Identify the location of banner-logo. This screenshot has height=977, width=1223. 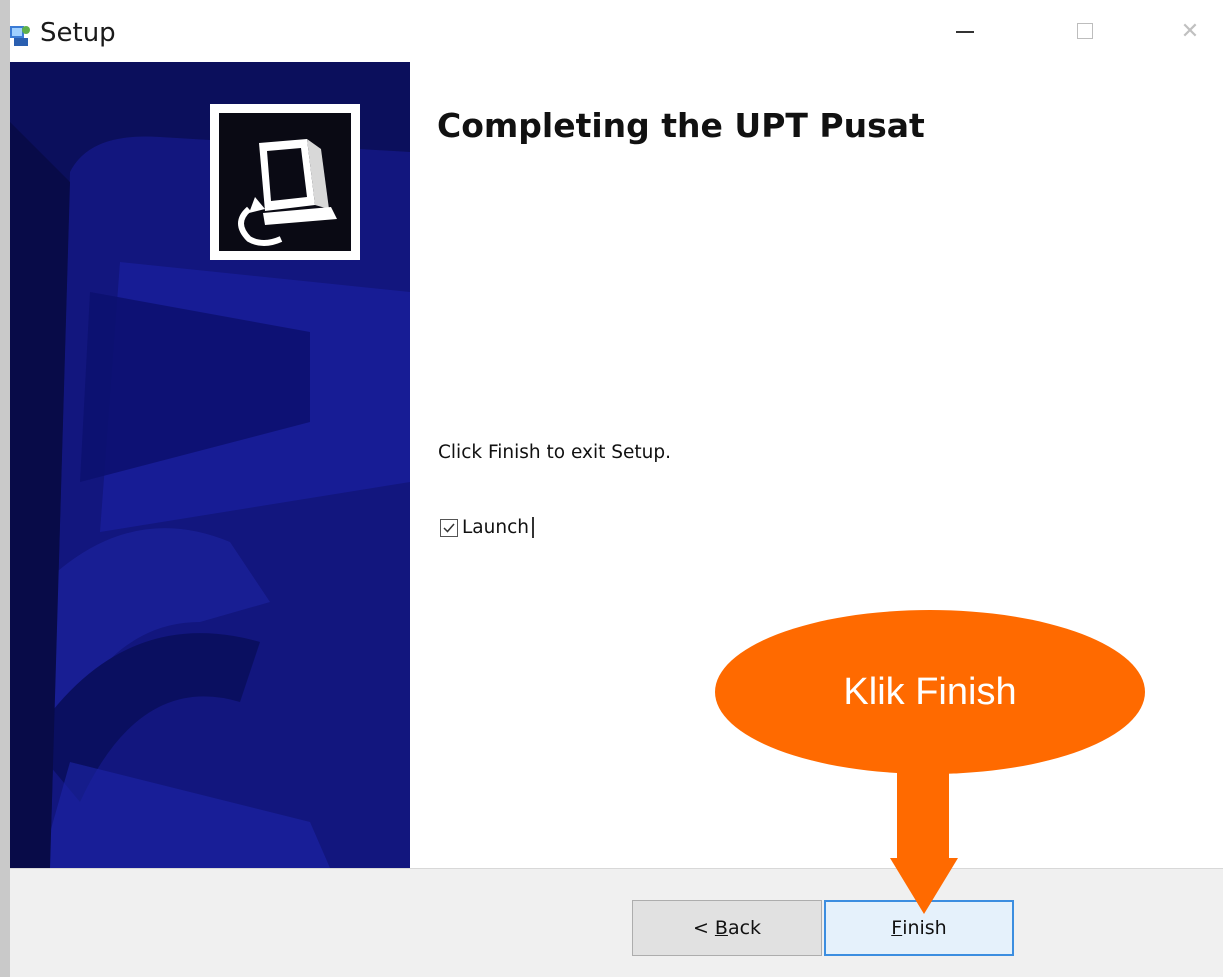
(285, 182).